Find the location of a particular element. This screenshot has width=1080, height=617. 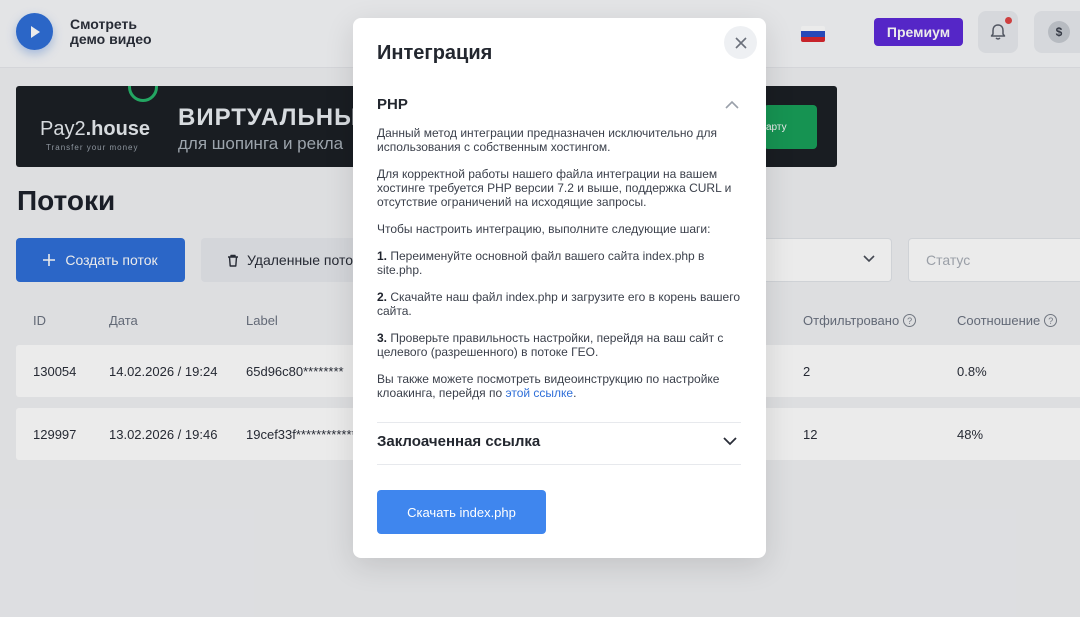

cloaked-link-section-header: Заклоаченная ссылка is located at coordinates (458, 441).